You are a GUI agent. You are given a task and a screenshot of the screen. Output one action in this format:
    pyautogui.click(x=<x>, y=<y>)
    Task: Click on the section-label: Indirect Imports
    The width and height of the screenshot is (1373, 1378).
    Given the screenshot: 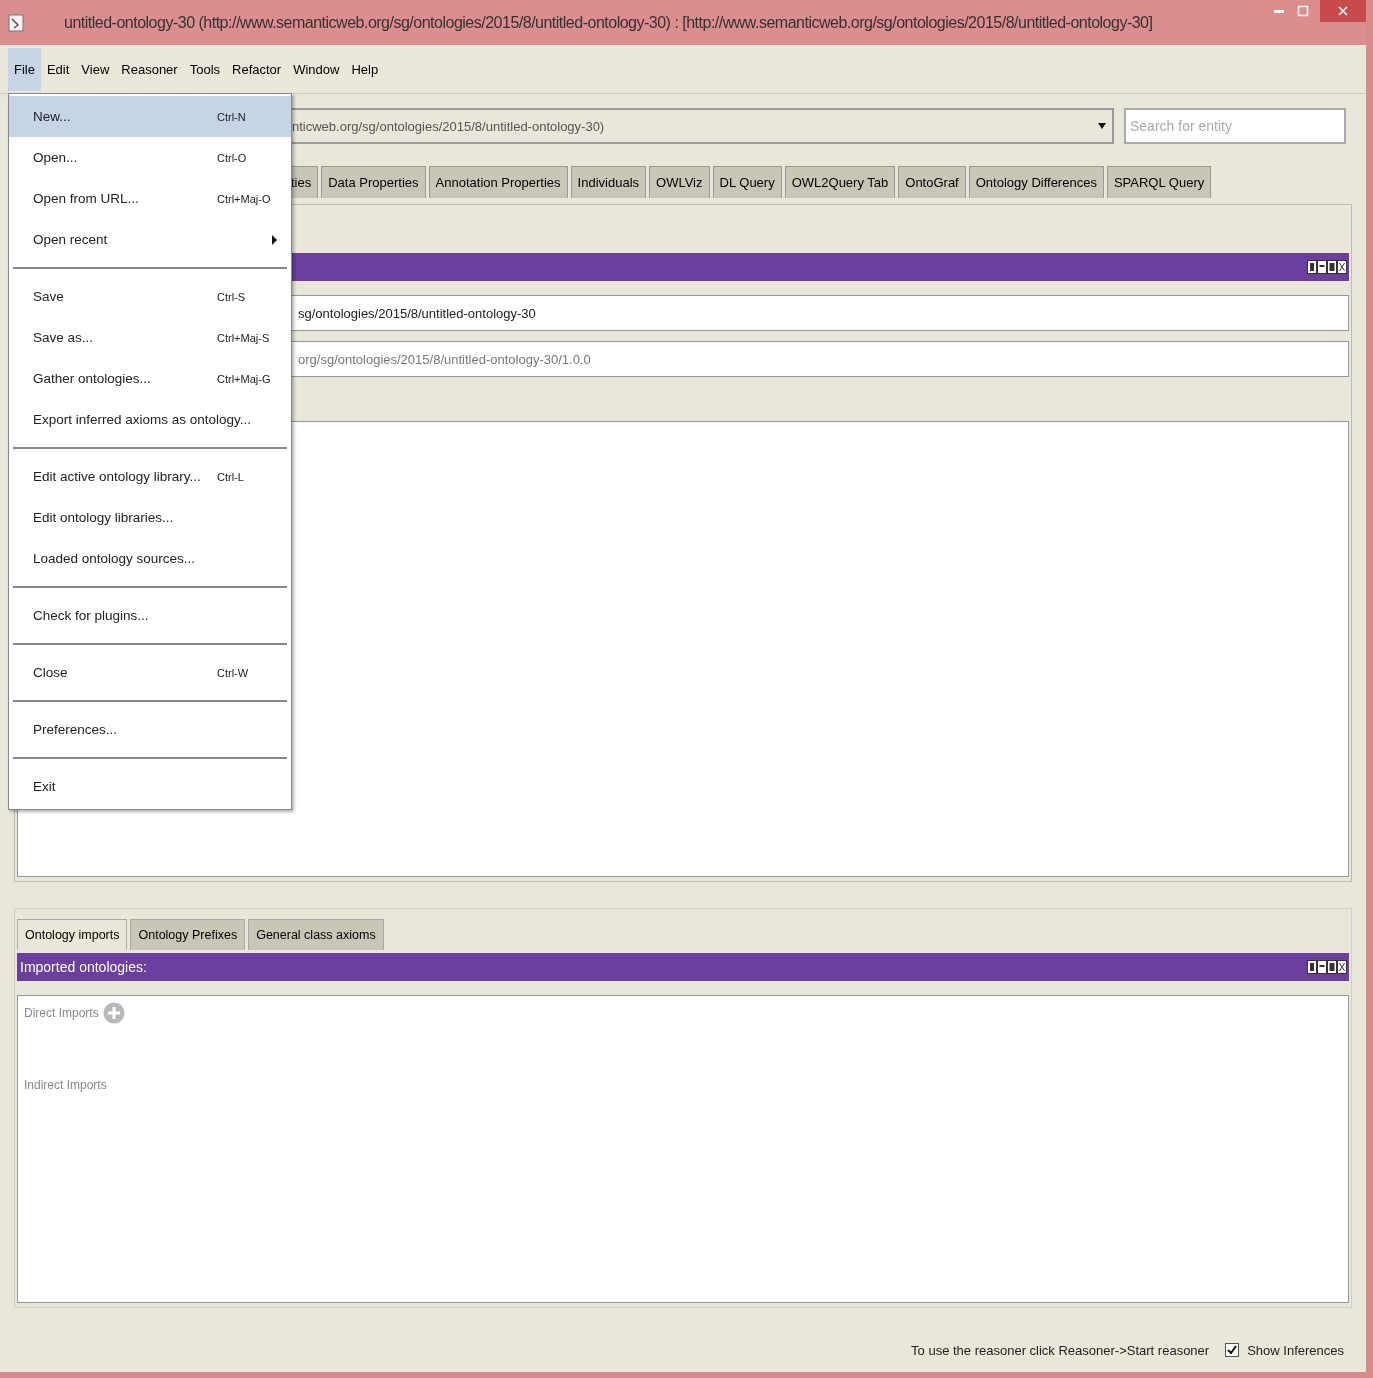 What is the action you would take?
    pyautogui.click(x=65, y=1085)
    